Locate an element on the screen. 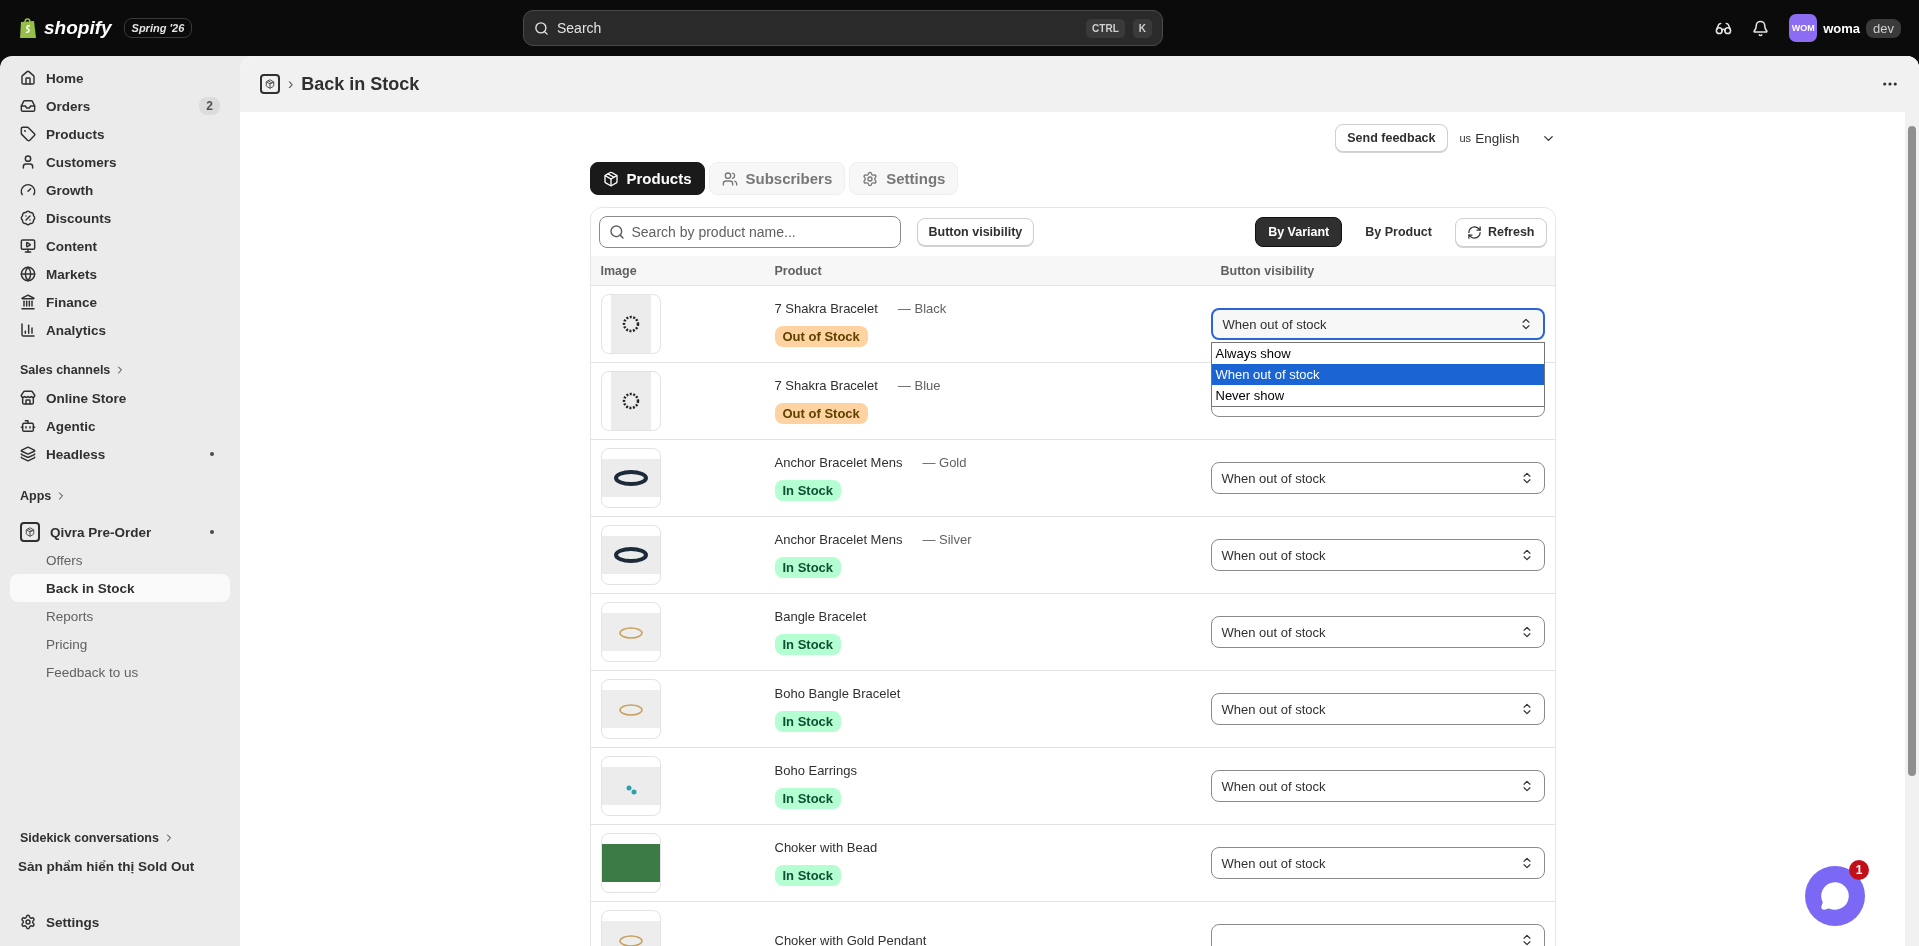 The width and height of the screenshot is (1919, 946). nav-subitem: Reports is located at coordinates (120, 616).